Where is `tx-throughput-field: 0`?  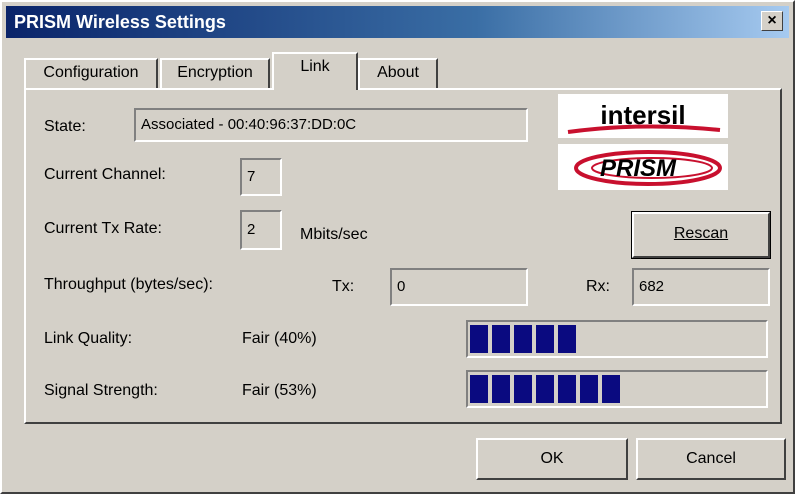
tx-throughput-field: 0 is located at coordinates (459, 287).